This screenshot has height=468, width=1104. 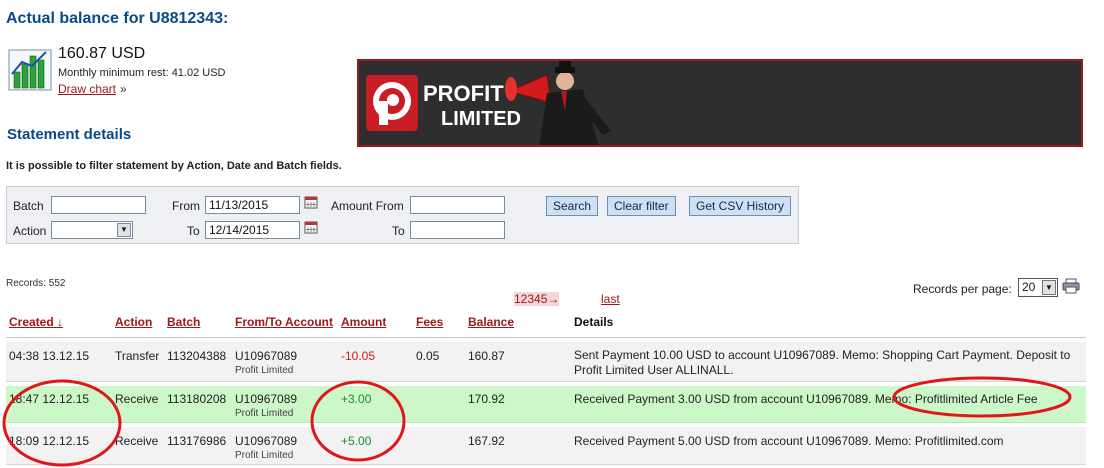 What do you see at coordinates (30, 70) in the screenshot?
I see `bar-chart-icon` at bounding box center [30, 70].